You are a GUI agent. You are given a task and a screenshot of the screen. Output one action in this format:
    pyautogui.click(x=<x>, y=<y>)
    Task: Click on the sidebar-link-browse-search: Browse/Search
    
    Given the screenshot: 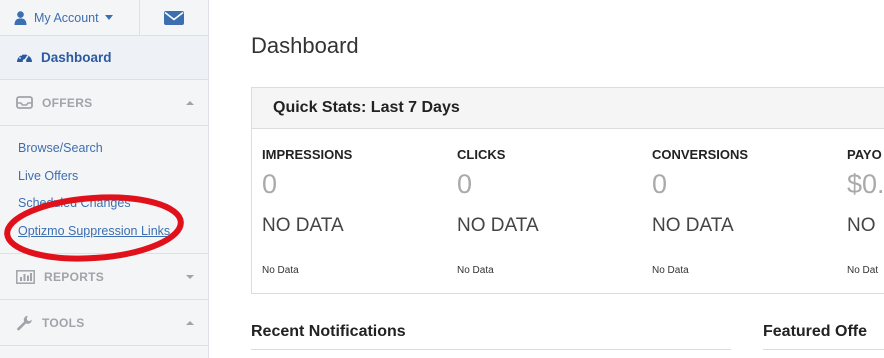 What is the action you would take?
    pyautogui.click(x=113, y=149)
    